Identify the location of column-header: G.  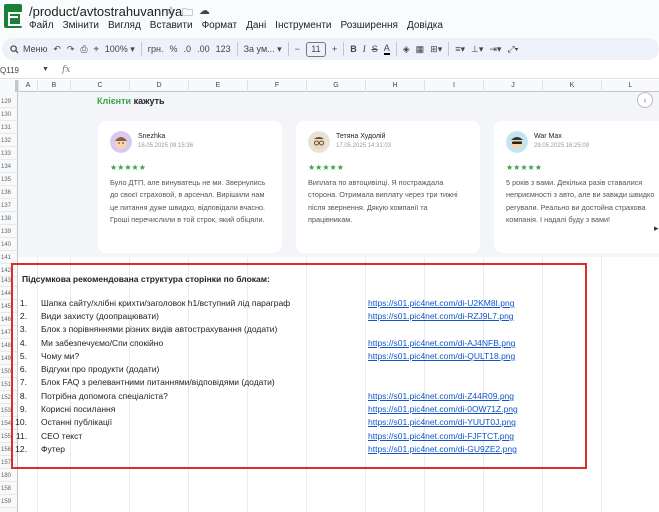
(335, 86).